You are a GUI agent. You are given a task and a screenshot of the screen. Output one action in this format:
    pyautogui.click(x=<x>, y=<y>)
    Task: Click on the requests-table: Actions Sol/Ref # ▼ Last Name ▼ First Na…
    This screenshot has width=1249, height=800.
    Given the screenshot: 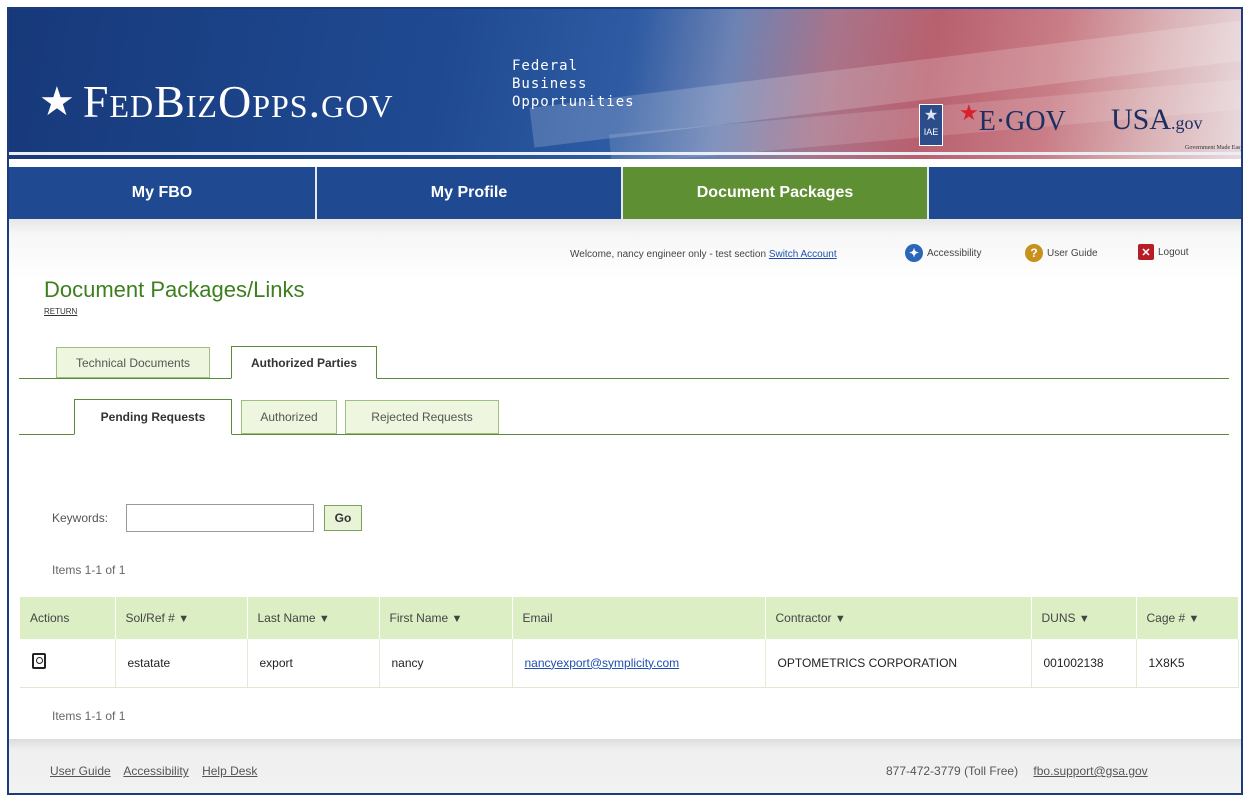 What is the action you would take?
    pyautogui.click(x=629, y=642)
    